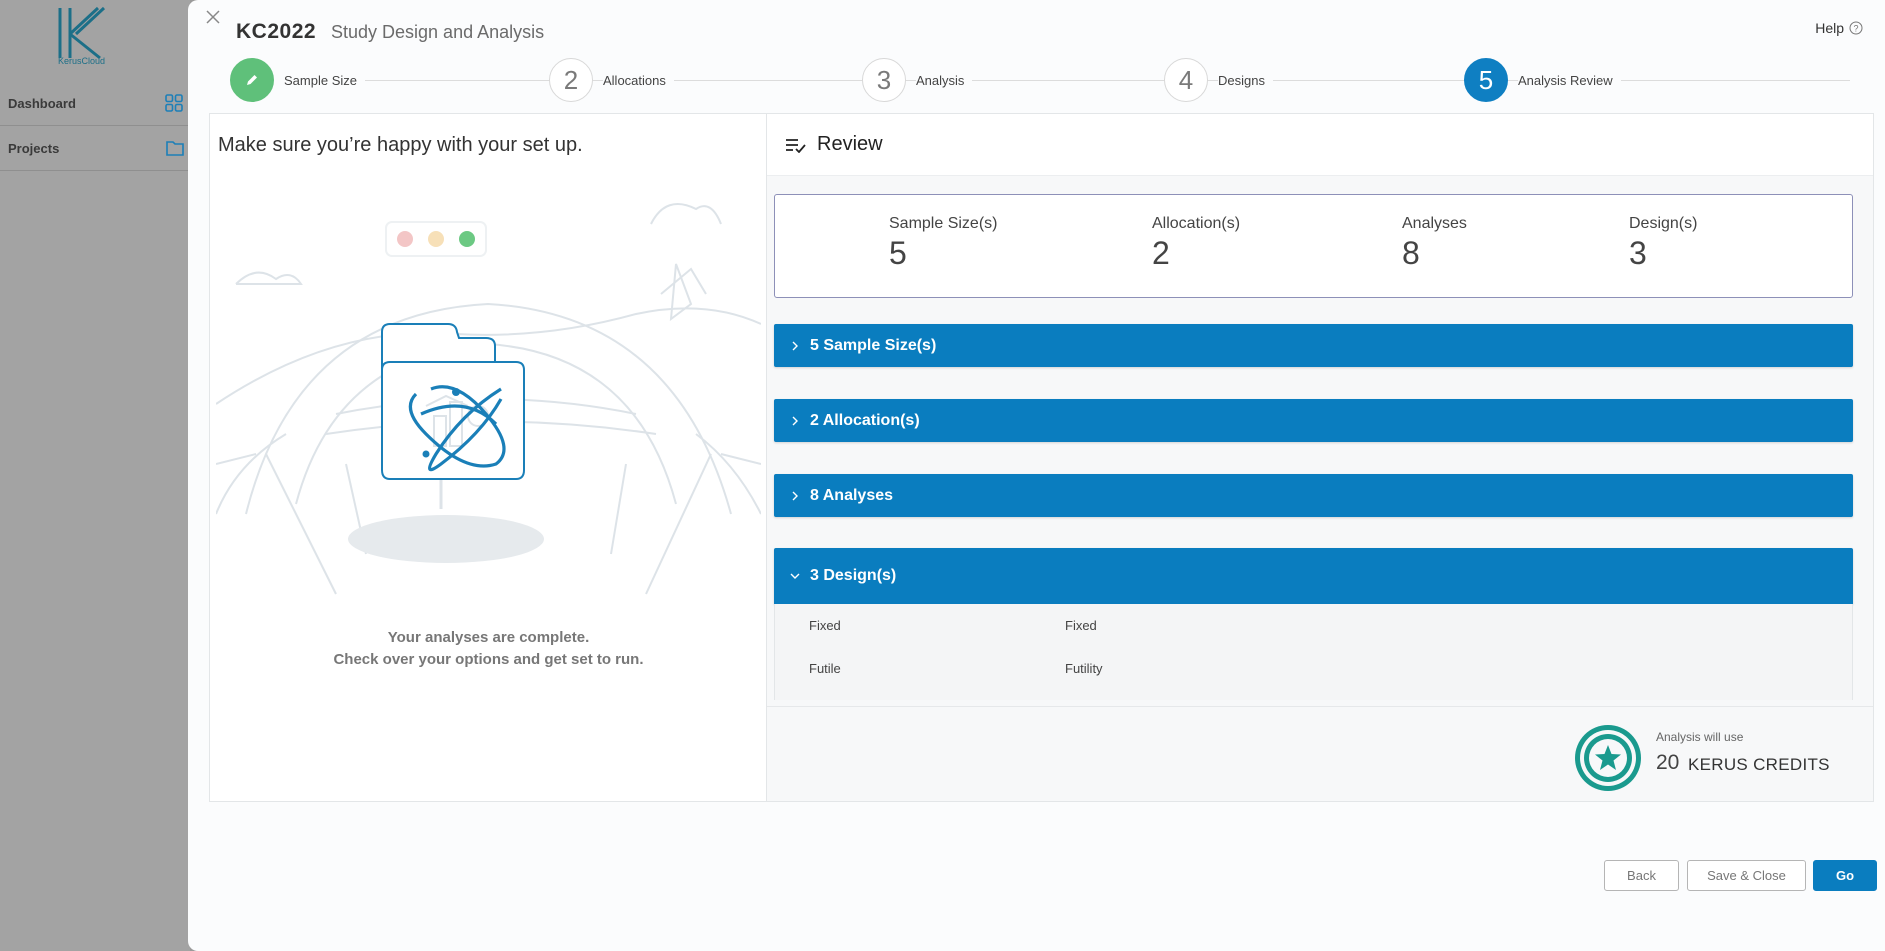 The width and height of the screenshot is (1885, 951). What do you see at coordinates (1245, 80) in the screenshot?
I see `step-label: Designs` at bounding box center [1245, 80].